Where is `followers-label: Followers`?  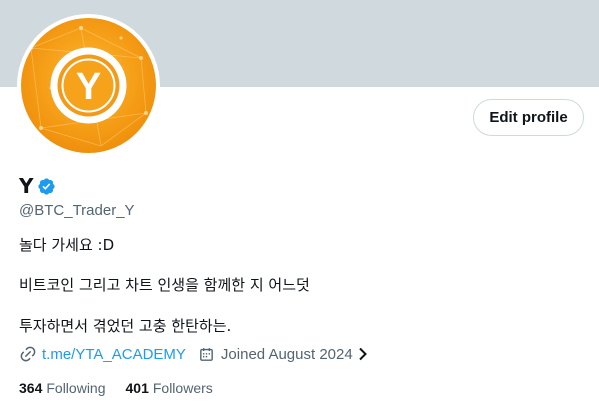
followers-label: Followers is located at coordinates (182, 388).